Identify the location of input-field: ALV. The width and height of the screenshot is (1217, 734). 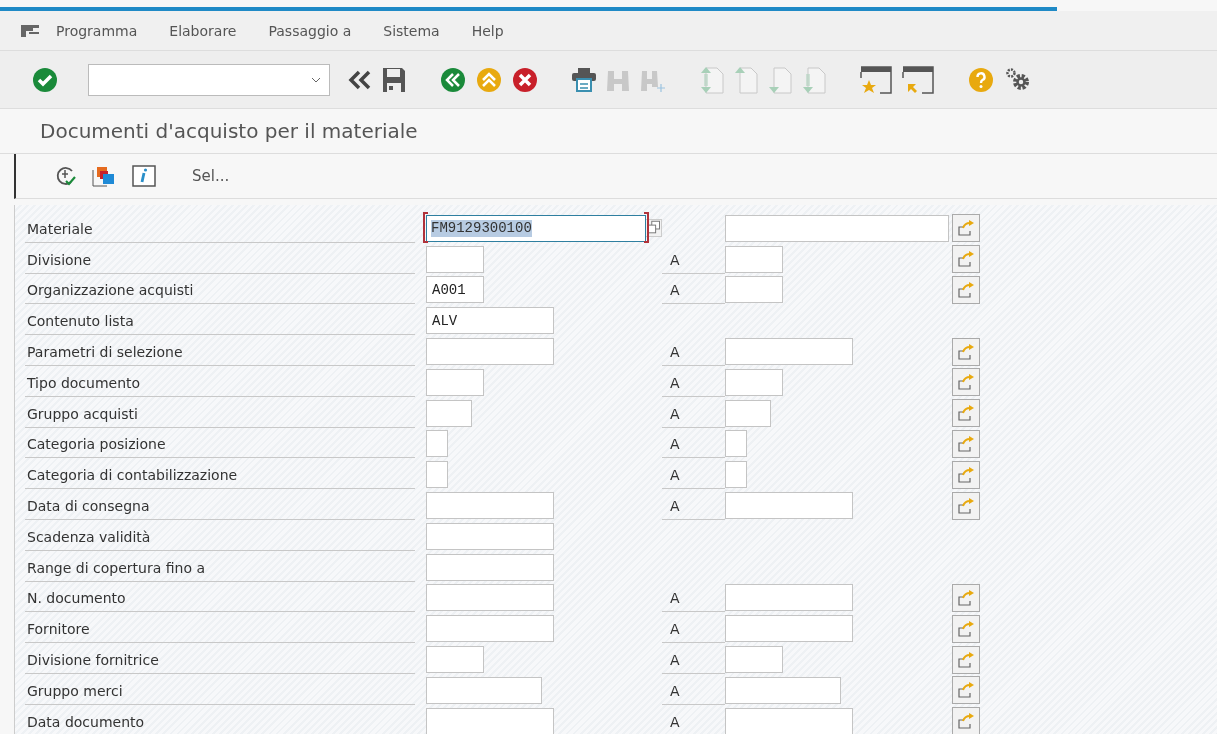
(490, 321).